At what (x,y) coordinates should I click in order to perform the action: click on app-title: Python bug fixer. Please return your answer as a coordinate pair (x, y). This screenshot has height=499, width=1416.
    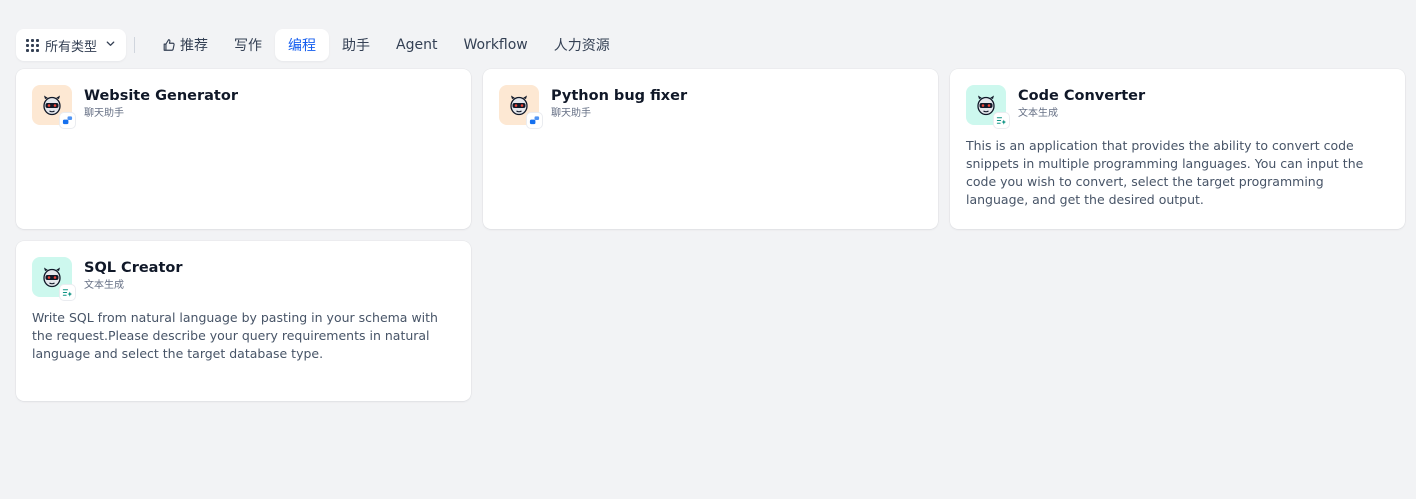
    Looking at the image, I should click on (619, 96).